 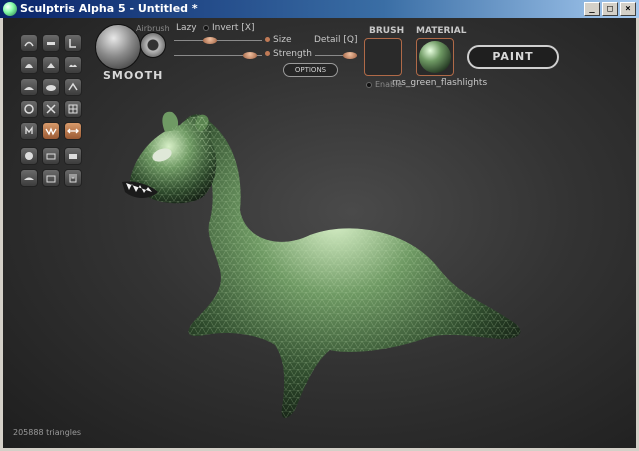 What do you see at coordinates (153, 28) in the screenshot?
I see `airbrush-label: Airbrush` at bounding box center [153, 28].